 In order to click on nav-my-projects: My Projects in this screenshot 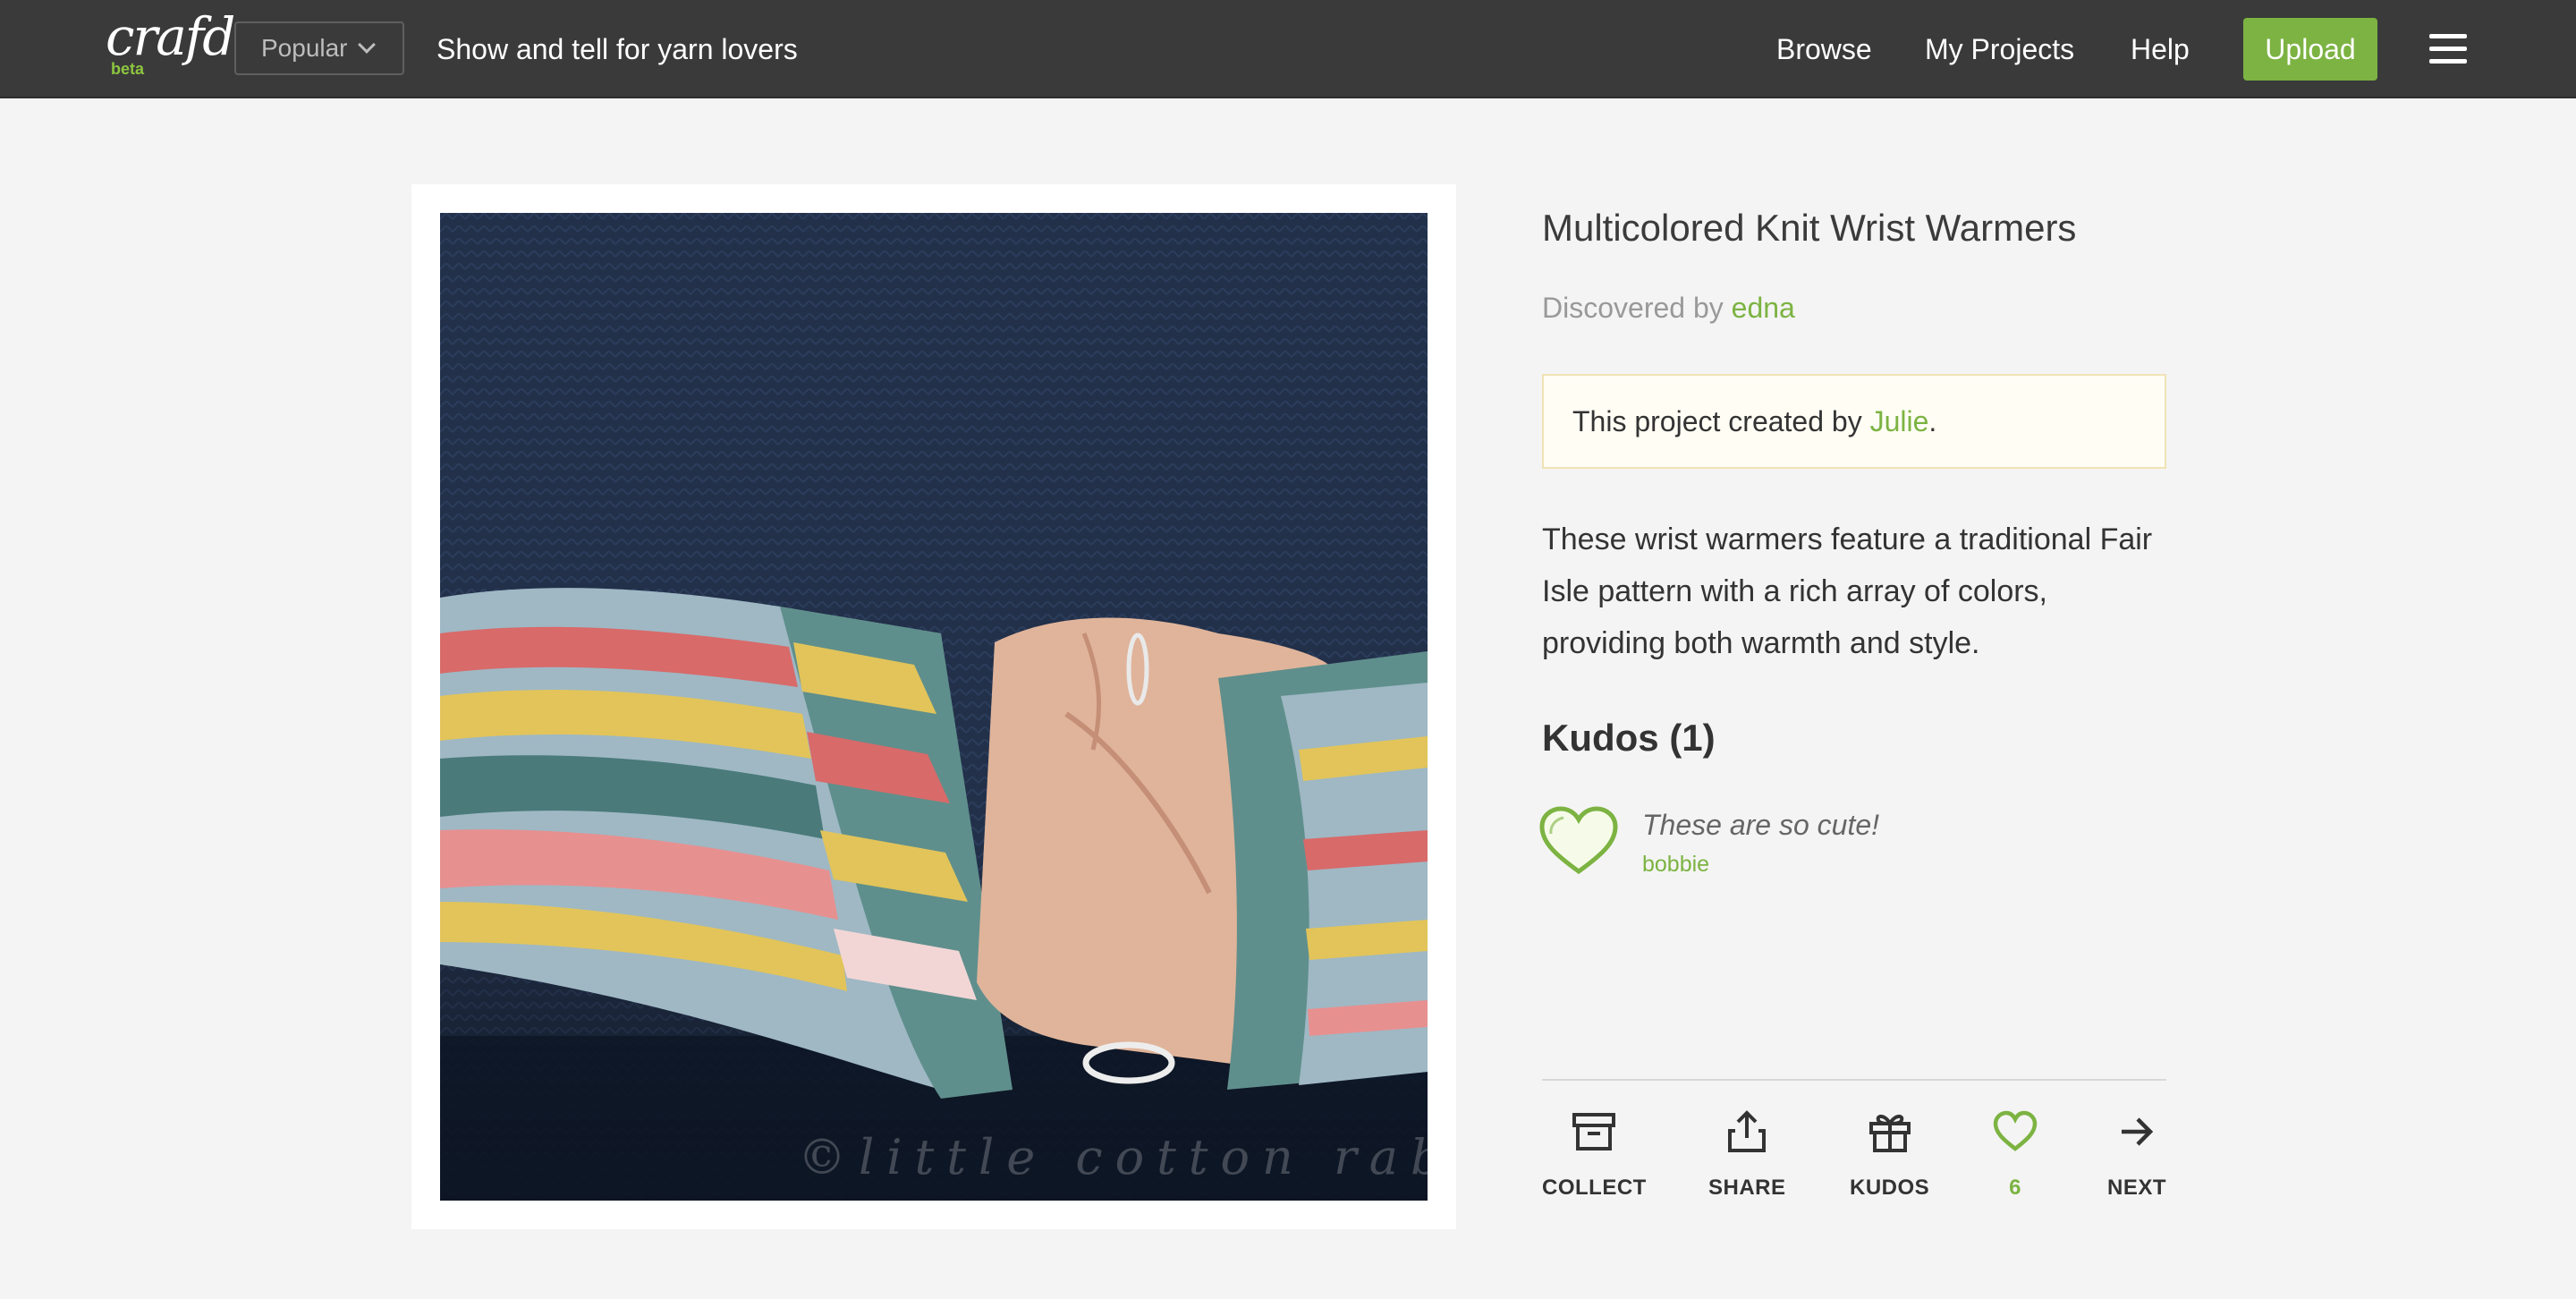, I will do `click(1999, 49)`.